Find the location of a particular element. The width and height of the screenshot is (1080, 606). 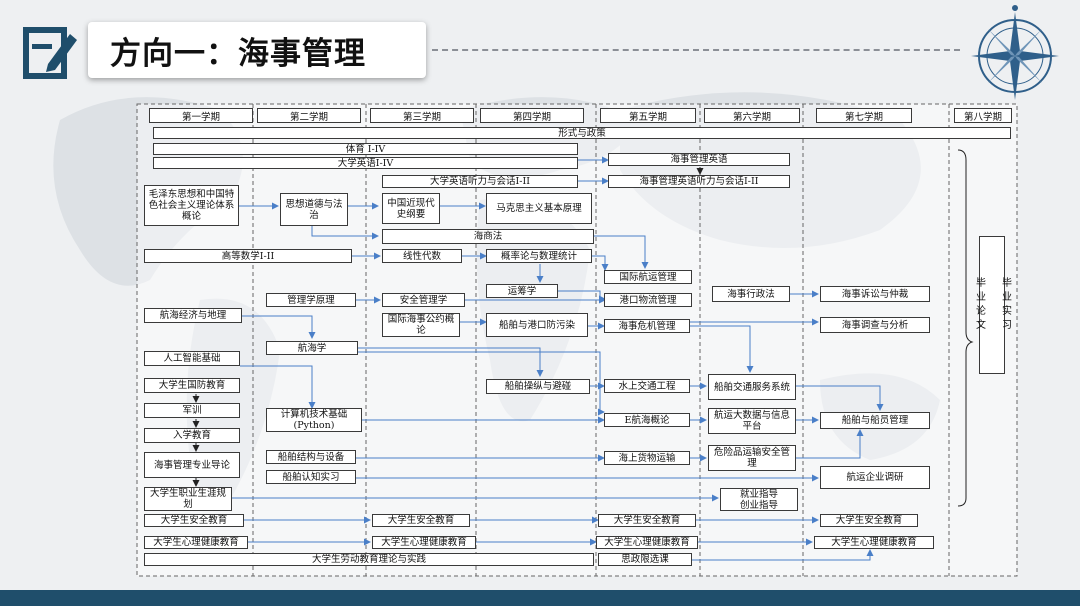

course-hangyun: 国际航运管理 is located at coordinates (648, 277).